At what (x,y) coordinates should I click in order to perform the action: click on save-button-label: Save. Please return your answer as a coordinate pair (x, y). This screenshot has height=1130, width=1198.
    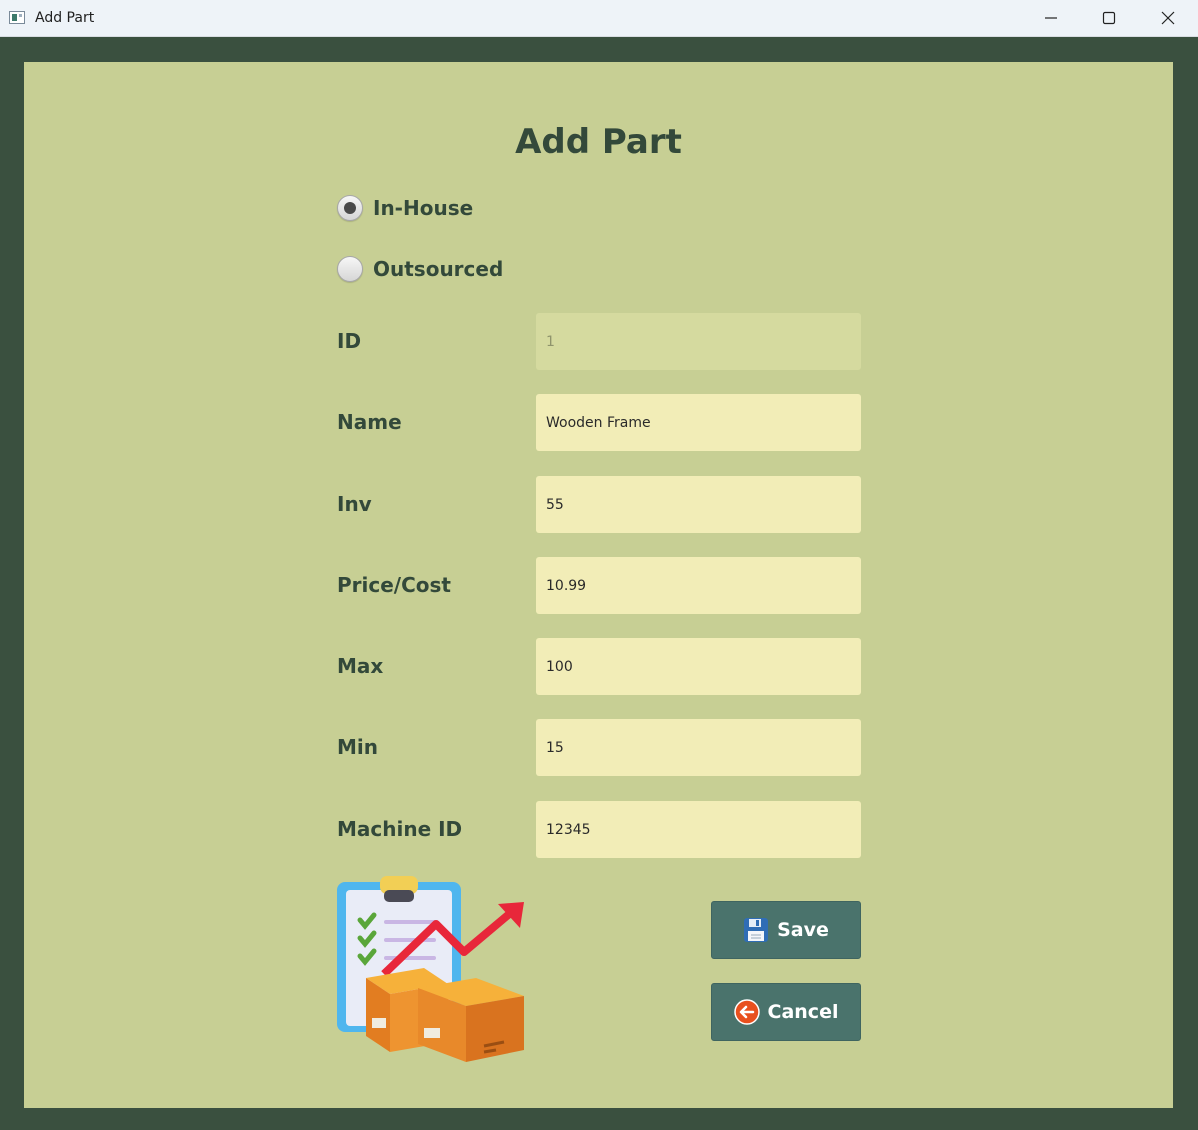
    Looking at the image, I should click on (803, 930).